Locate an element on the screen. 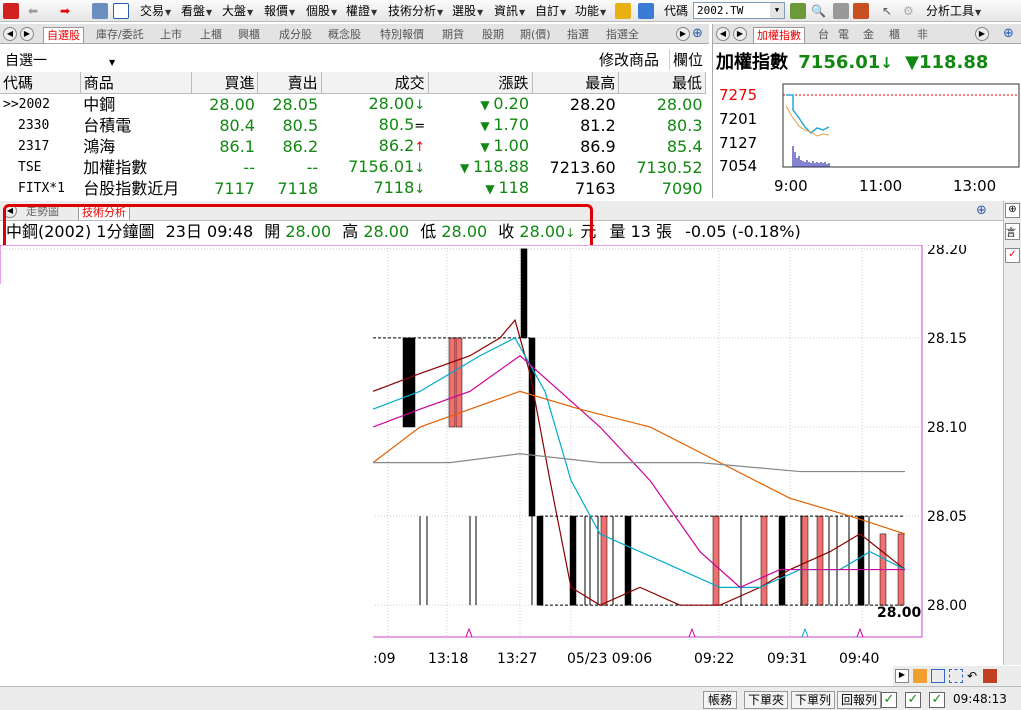 This screenshot has width=1021, height=710. columns-button: 欄位 is located at coordinates (686, 59).